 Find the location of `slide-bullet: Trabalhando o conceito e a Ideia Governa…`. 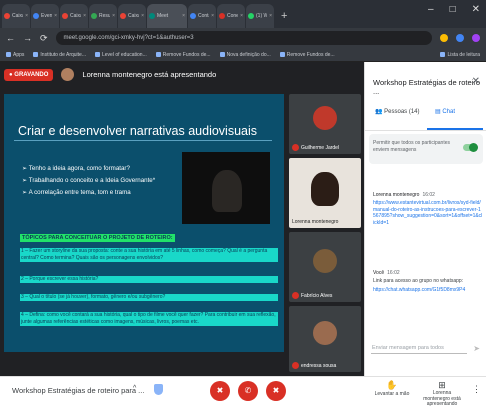

slide-bullet: Trabalhando o conceito e a Ideia Governa… is located at coordinates (88, 180).